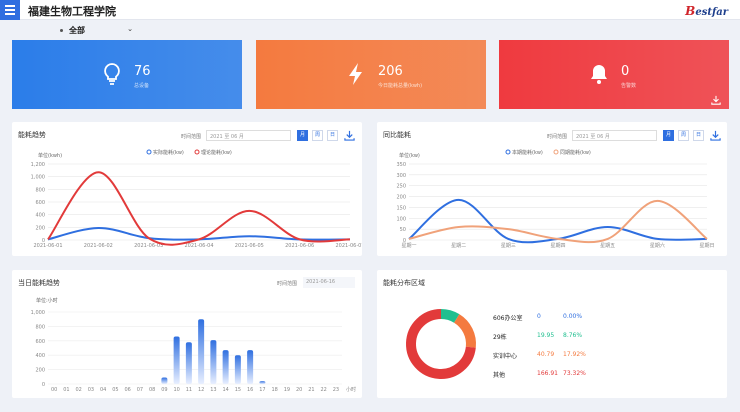  Describe the element at coordinates (599, 74) in the screenshot. I see `bell-icon` at that location.